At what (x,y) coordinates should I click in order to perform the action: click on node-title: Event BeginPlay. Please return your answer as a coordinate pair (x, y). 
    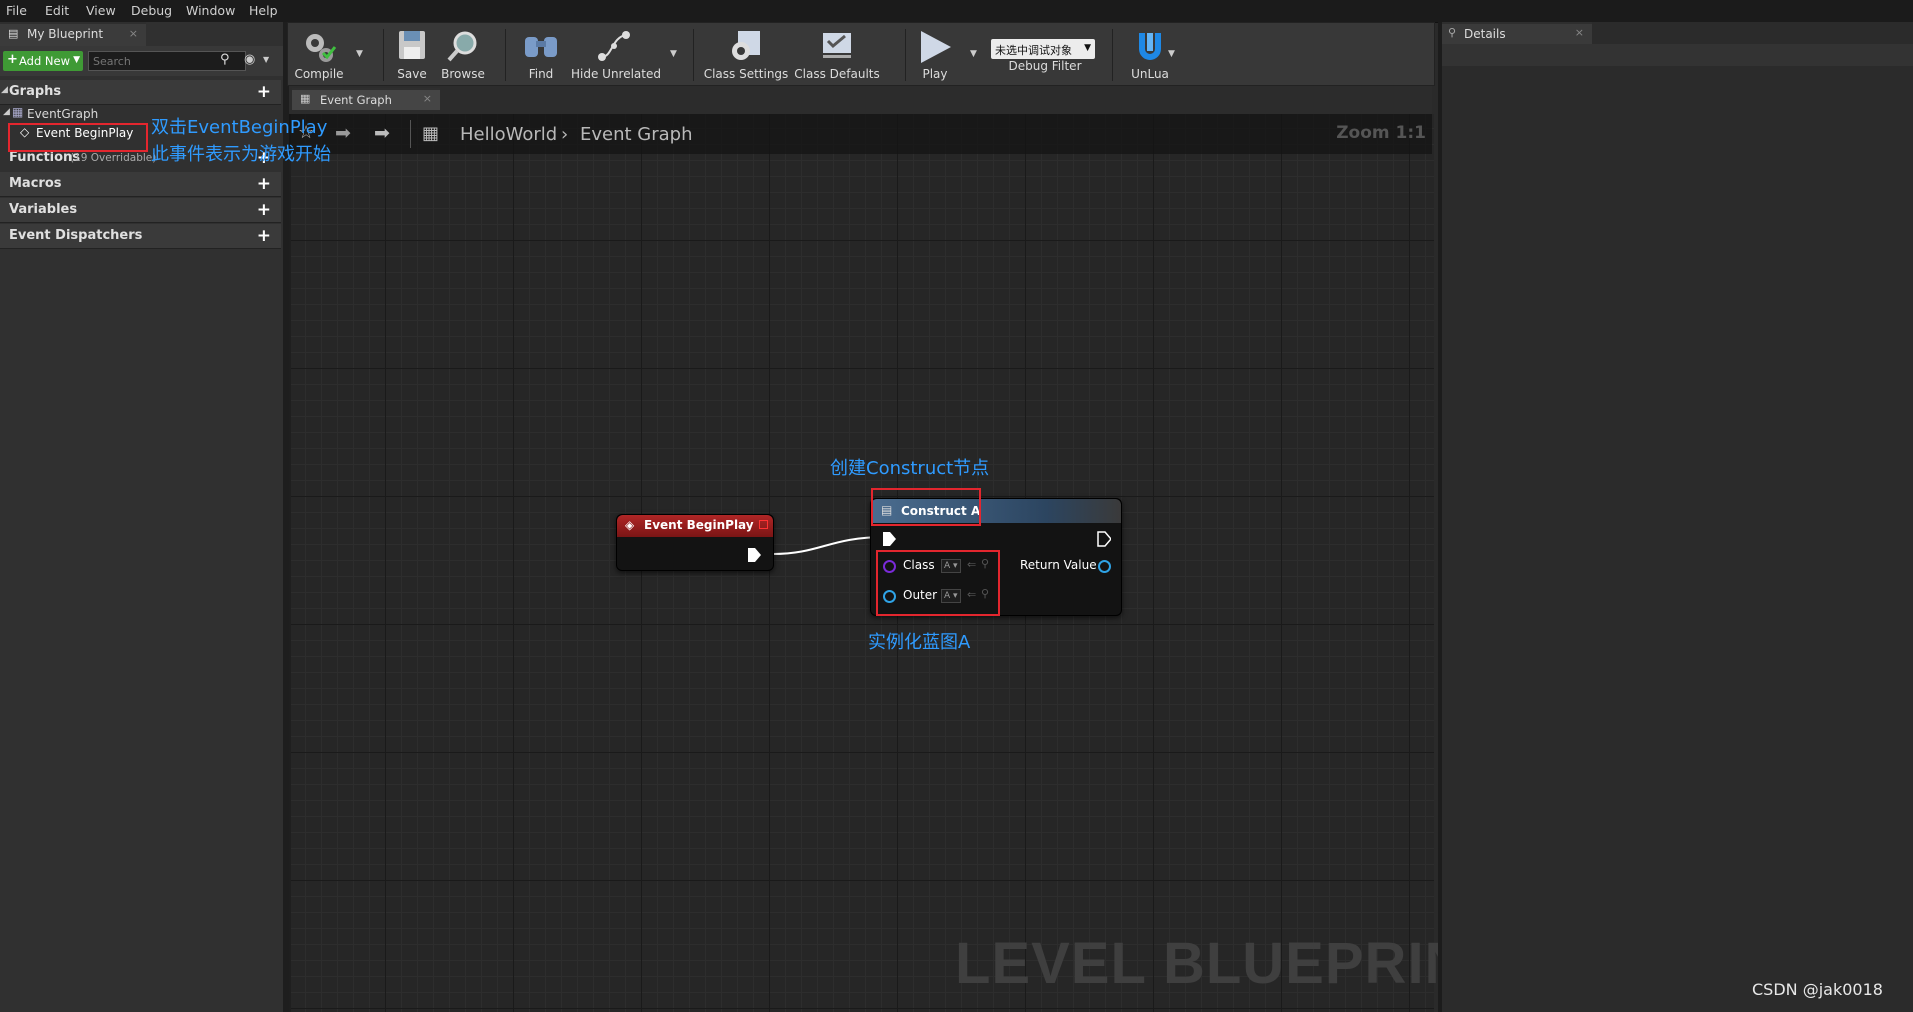
    Looking at the image, I should click on (699, 525).